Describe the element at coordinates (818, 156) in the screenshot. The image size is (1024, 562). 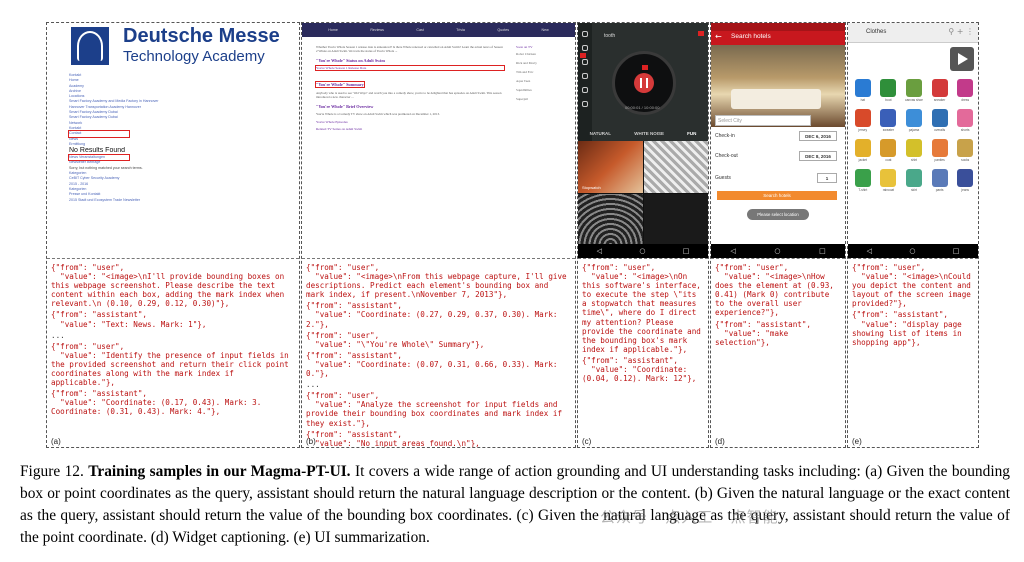
I see `check-out-date: DEC 8, 2016` at that location.